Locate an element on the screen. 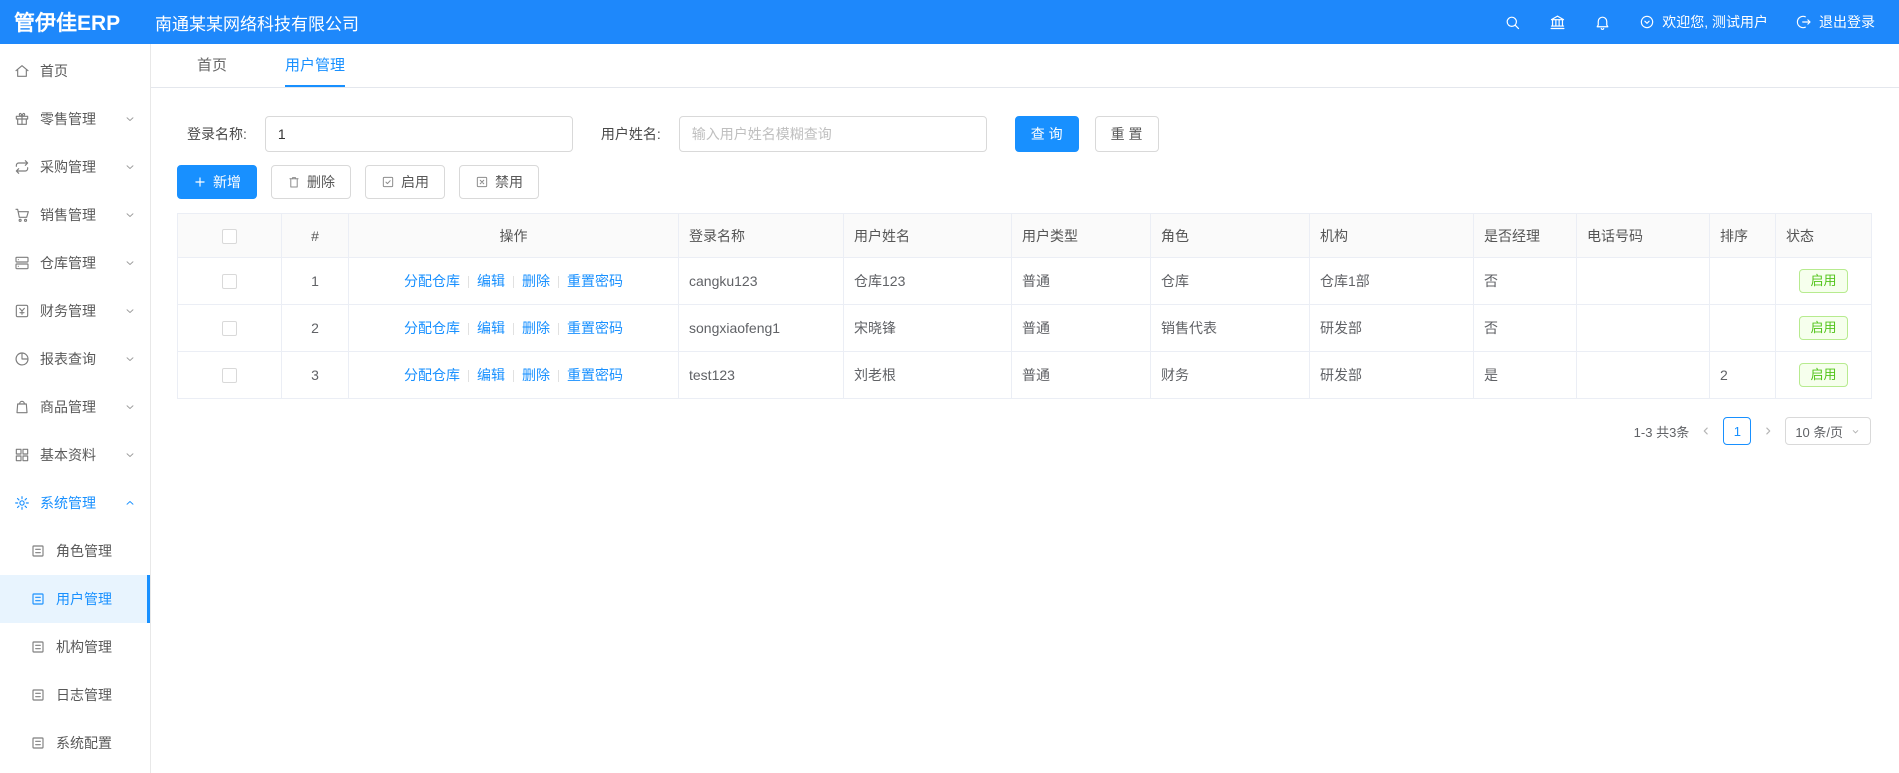 The width and height of the screenshot is (1899, 773). sidebar-item-label: 零售管理 is located at coordinates (68, 119).